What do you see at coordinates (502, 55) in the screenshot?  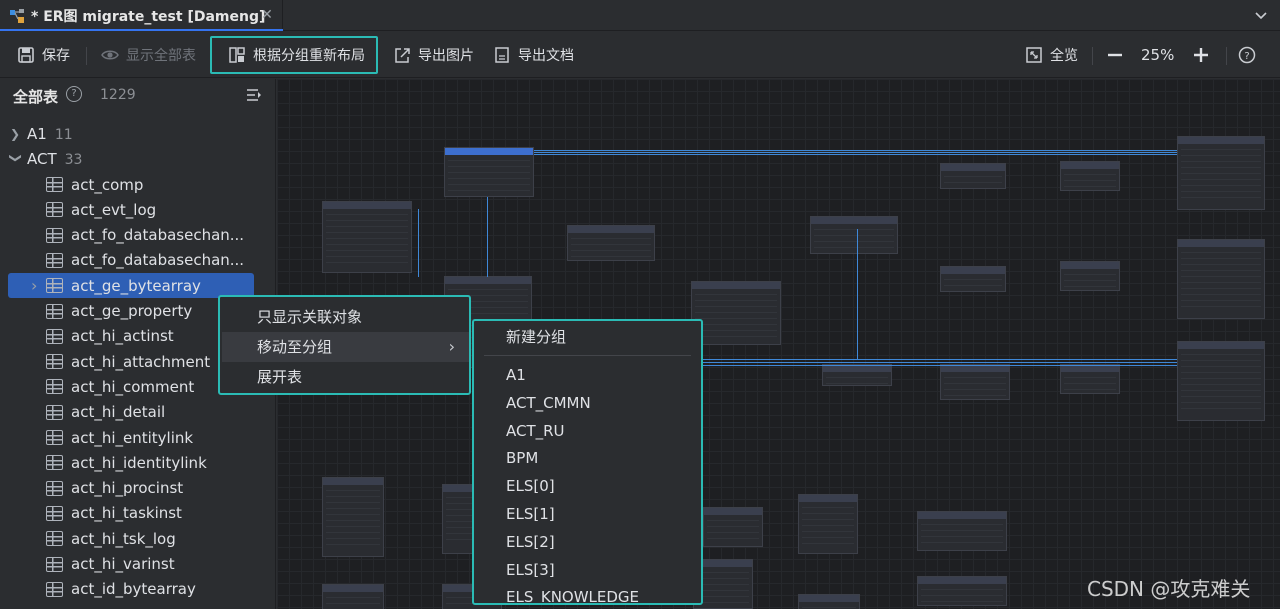 I see `document-icon` at bounding box center [502, 55].